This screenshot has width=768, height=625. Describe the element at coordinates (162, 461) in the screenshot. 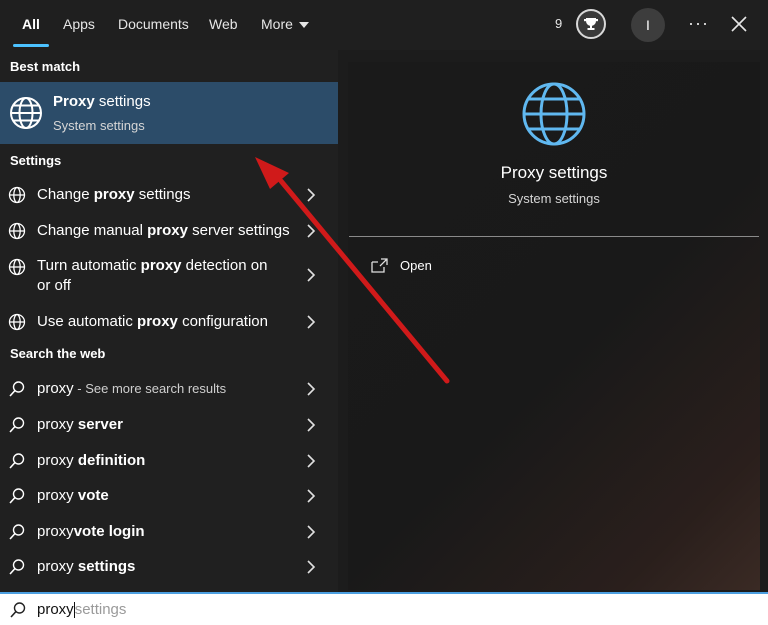

I see `web-item-label: proxy definition` at that location.